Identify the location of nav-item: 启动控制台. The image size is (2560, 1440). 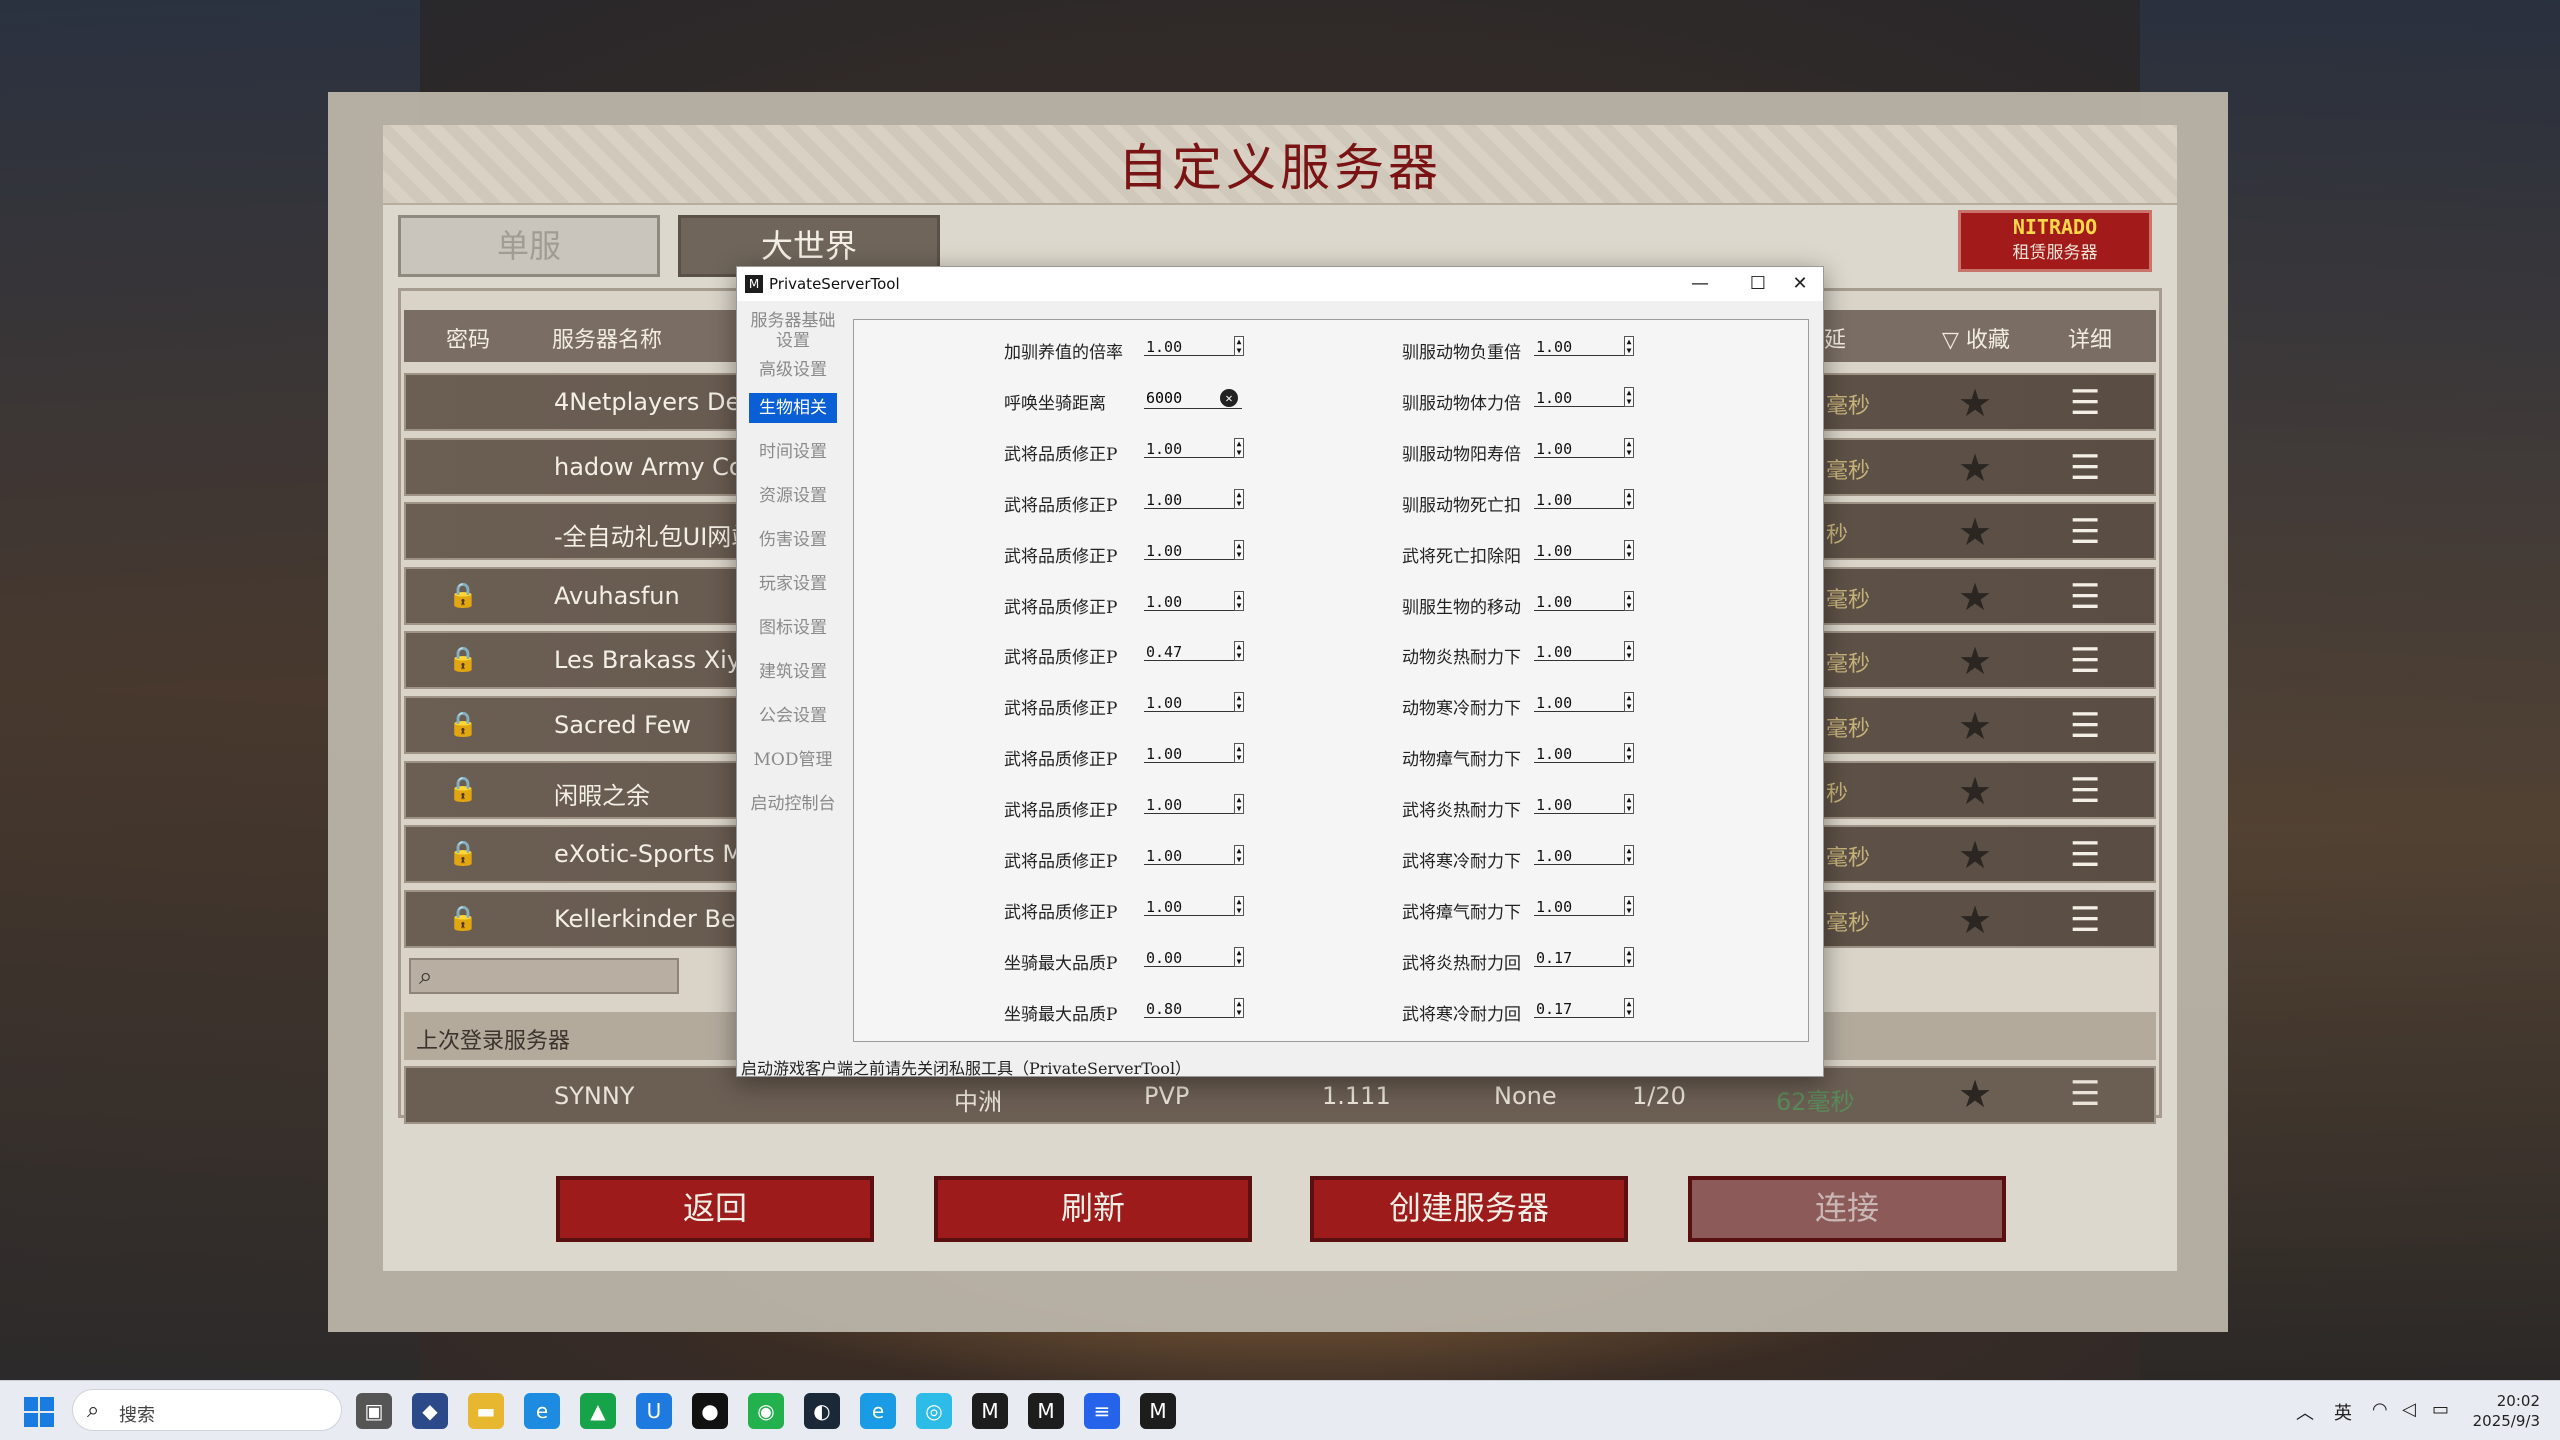
(793, 804).